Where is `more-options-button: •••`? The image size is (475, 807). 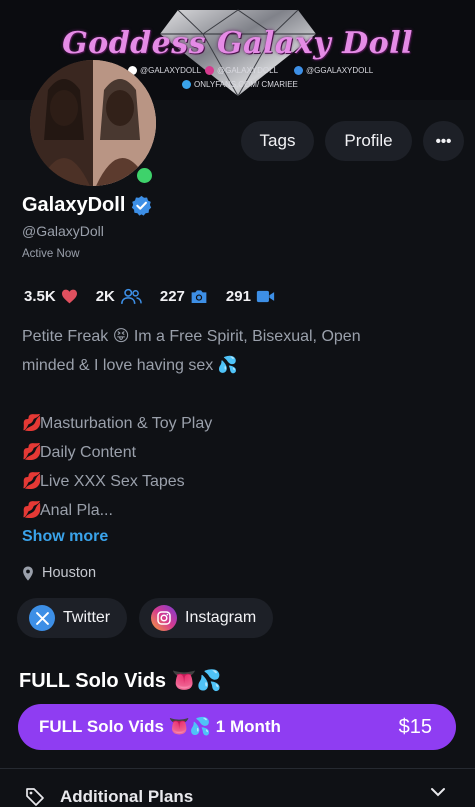
more-options-button: ••• is located at coordinates (443, 141).